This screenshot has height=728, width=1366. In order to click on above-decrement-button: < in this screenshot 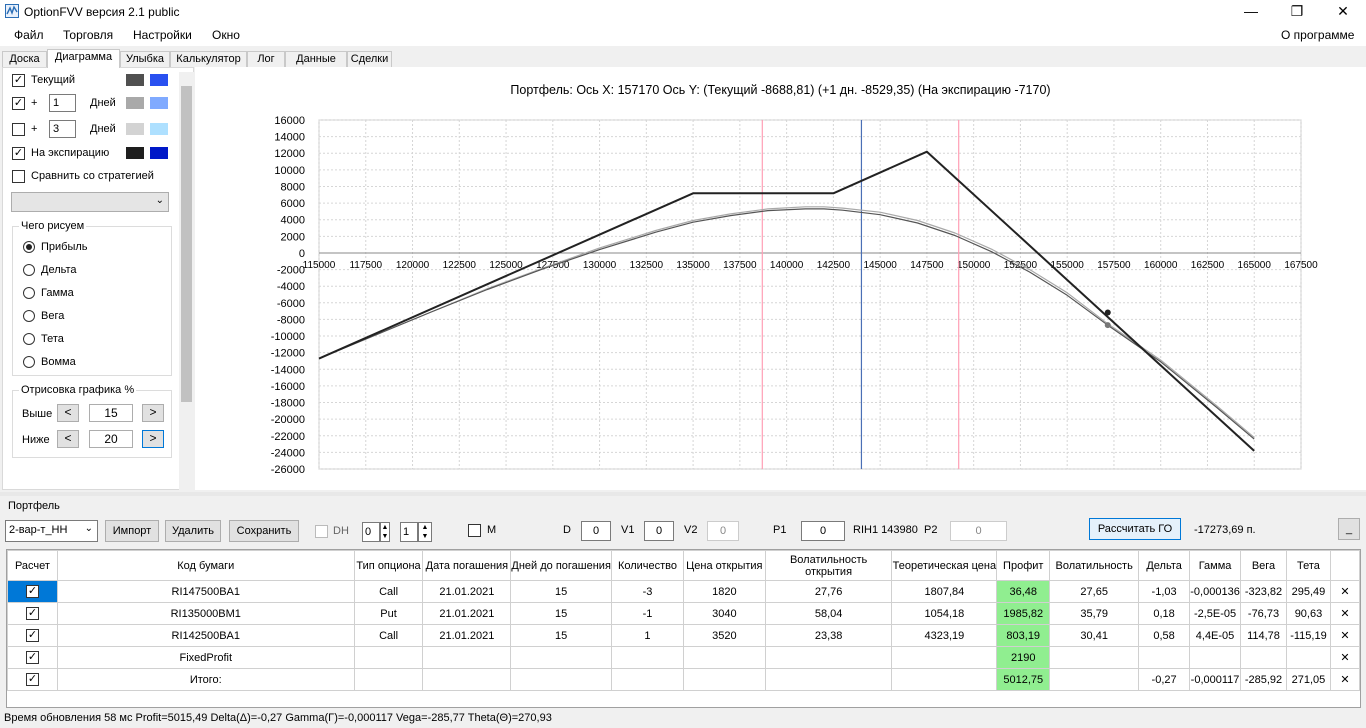, I will do `click(68, 413)`.